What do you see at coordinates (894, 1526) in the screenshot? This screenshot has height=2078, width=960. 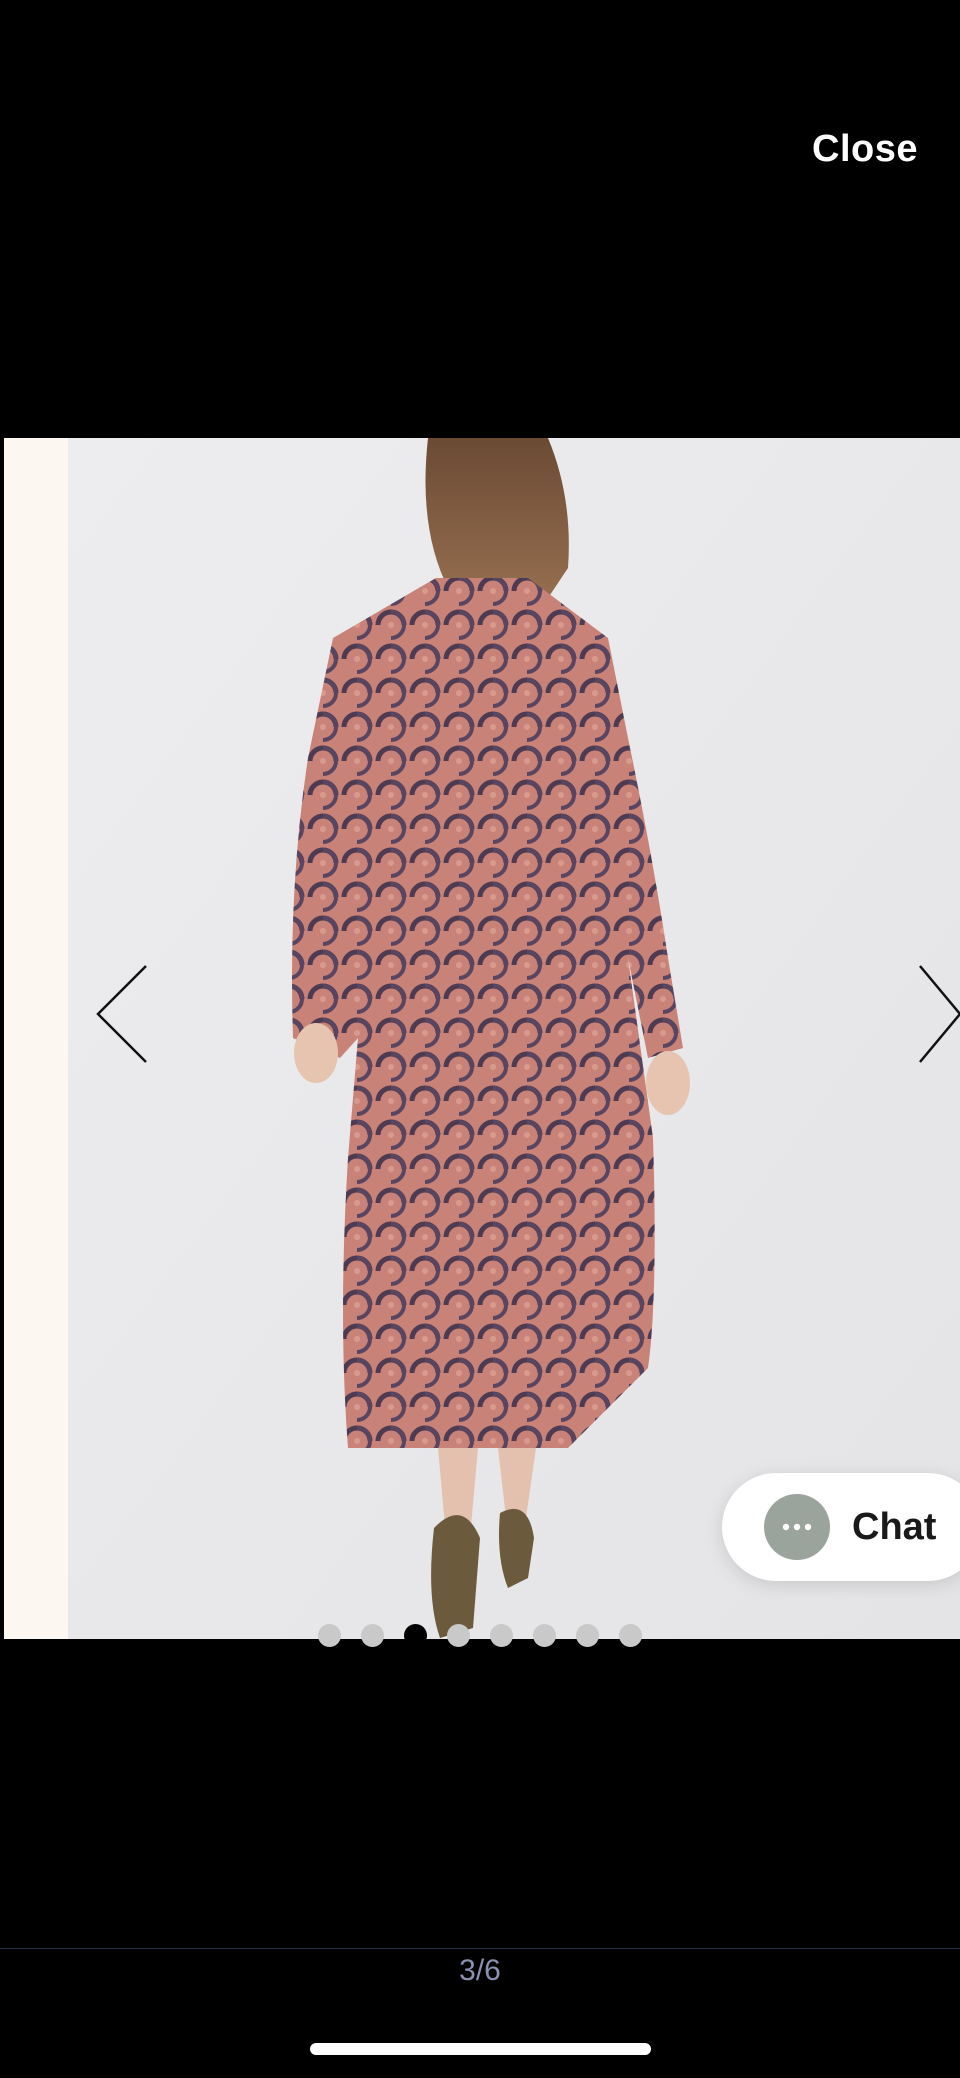 I see `chat-label: Chat` at bounding box center [894, 1526].